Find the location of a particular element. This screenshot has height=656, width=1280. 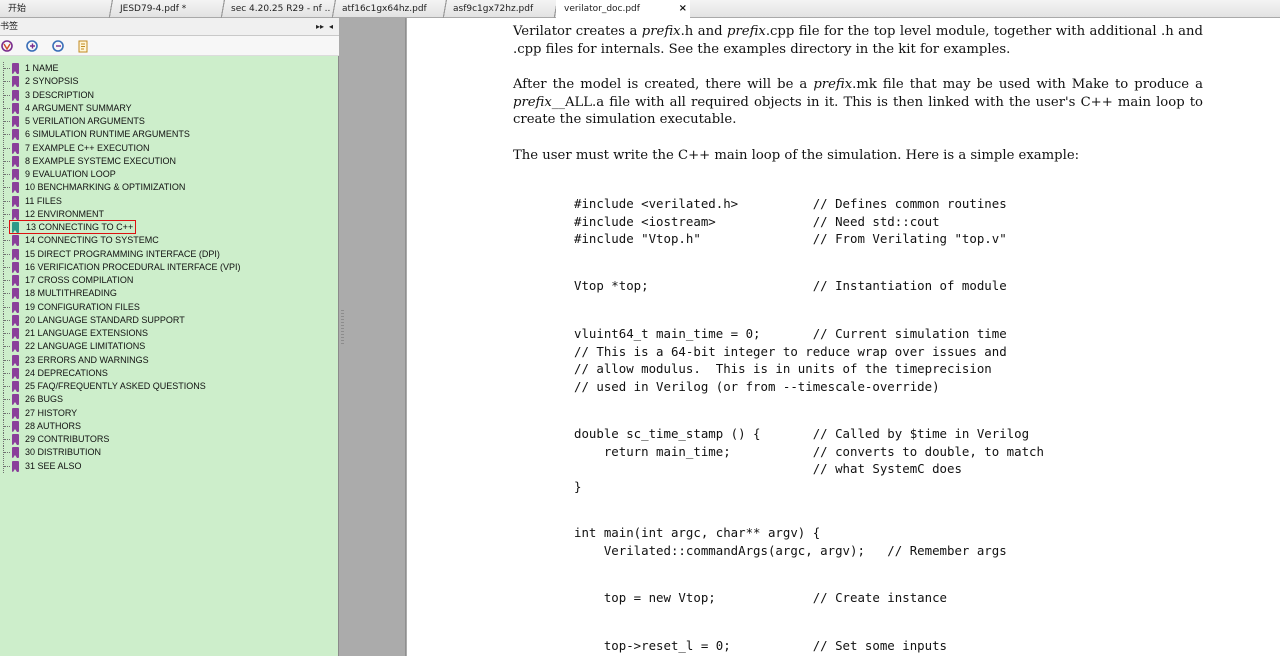

bookmark-properties-icon is located at coordinates (83, 46).